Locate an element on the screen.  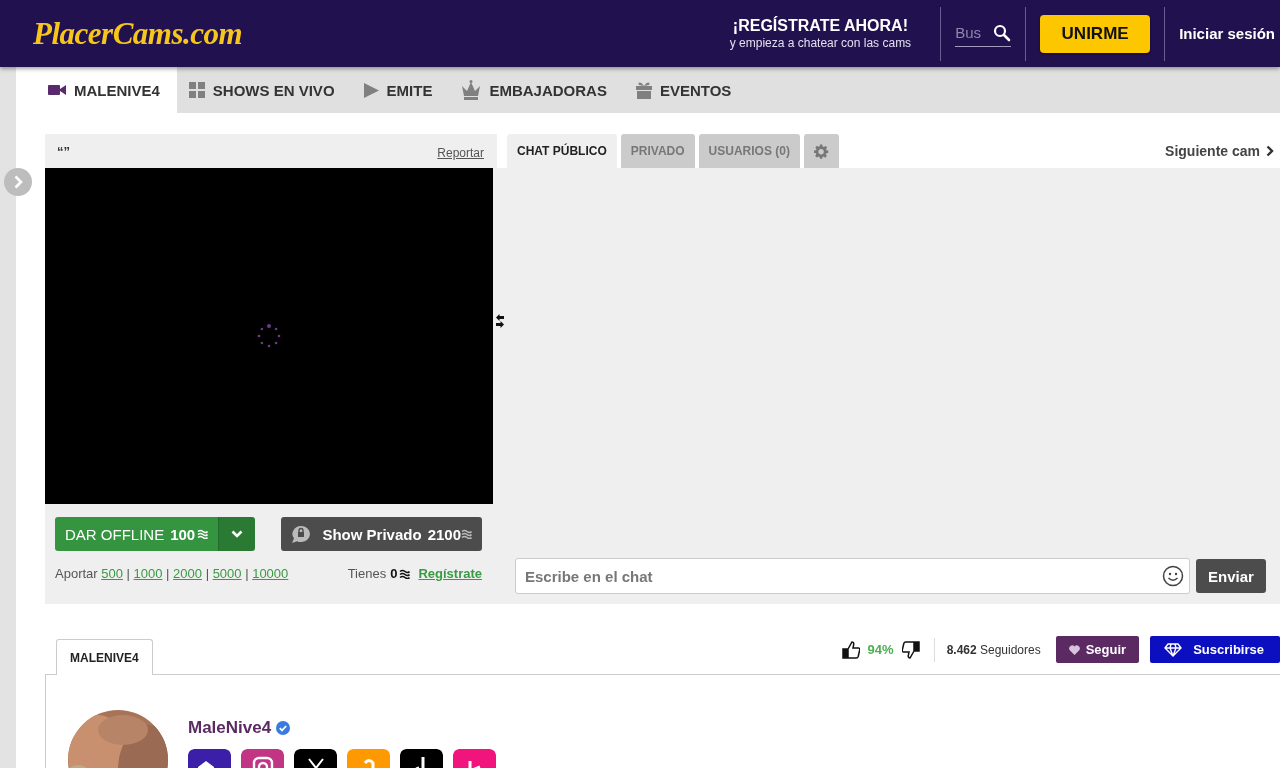
join-button: UNIRME is located at coordinates (1095, 33).